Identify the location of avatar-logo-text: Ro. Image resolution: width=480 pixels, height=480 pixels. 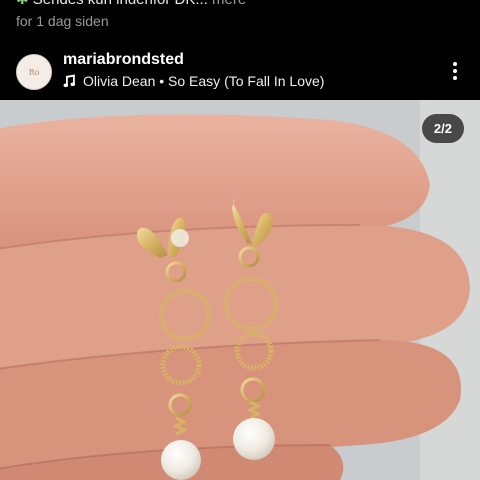
(34, 72).